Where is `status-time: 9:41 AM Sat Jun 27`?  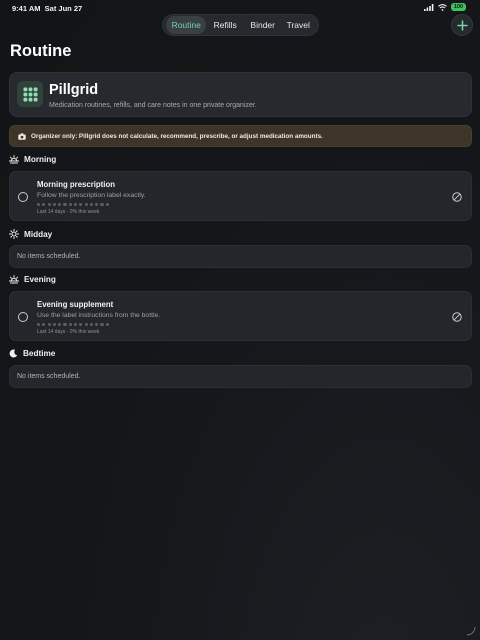
status-time: 9:41 AM Sat Jun 27 is located at coordinates (47, 8).